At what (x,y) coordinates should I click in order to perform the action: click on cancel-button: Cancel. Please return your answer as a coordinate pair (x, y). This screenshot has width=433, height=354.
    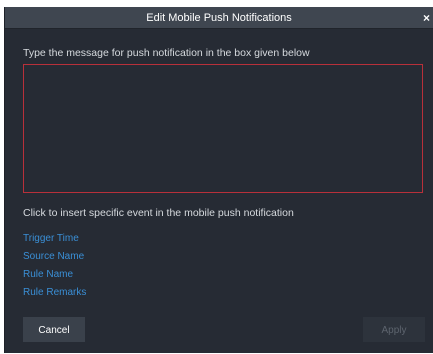
    Looking at the image, I should click on (54, 329).